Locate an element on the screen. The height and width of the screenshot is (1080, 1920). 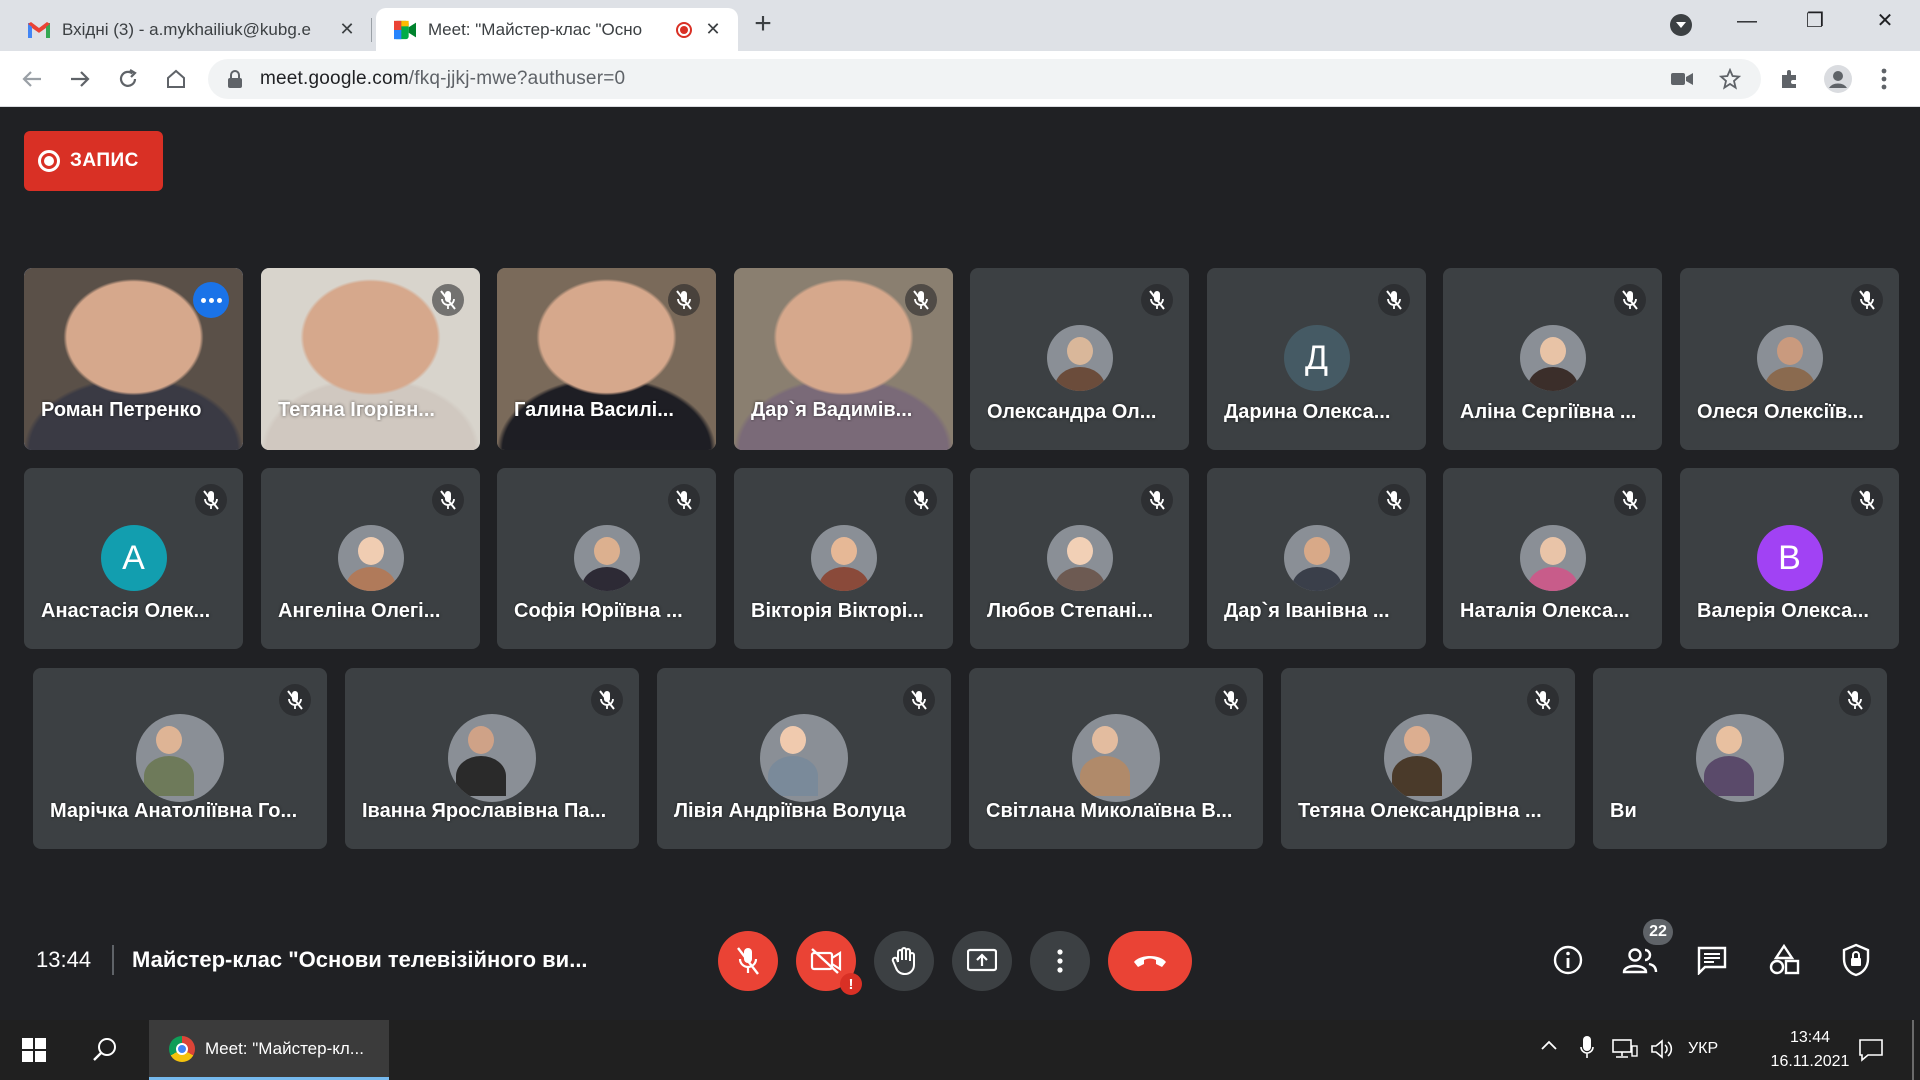
input-language-indicator: УКР is located at coordinates (1703, 1049).